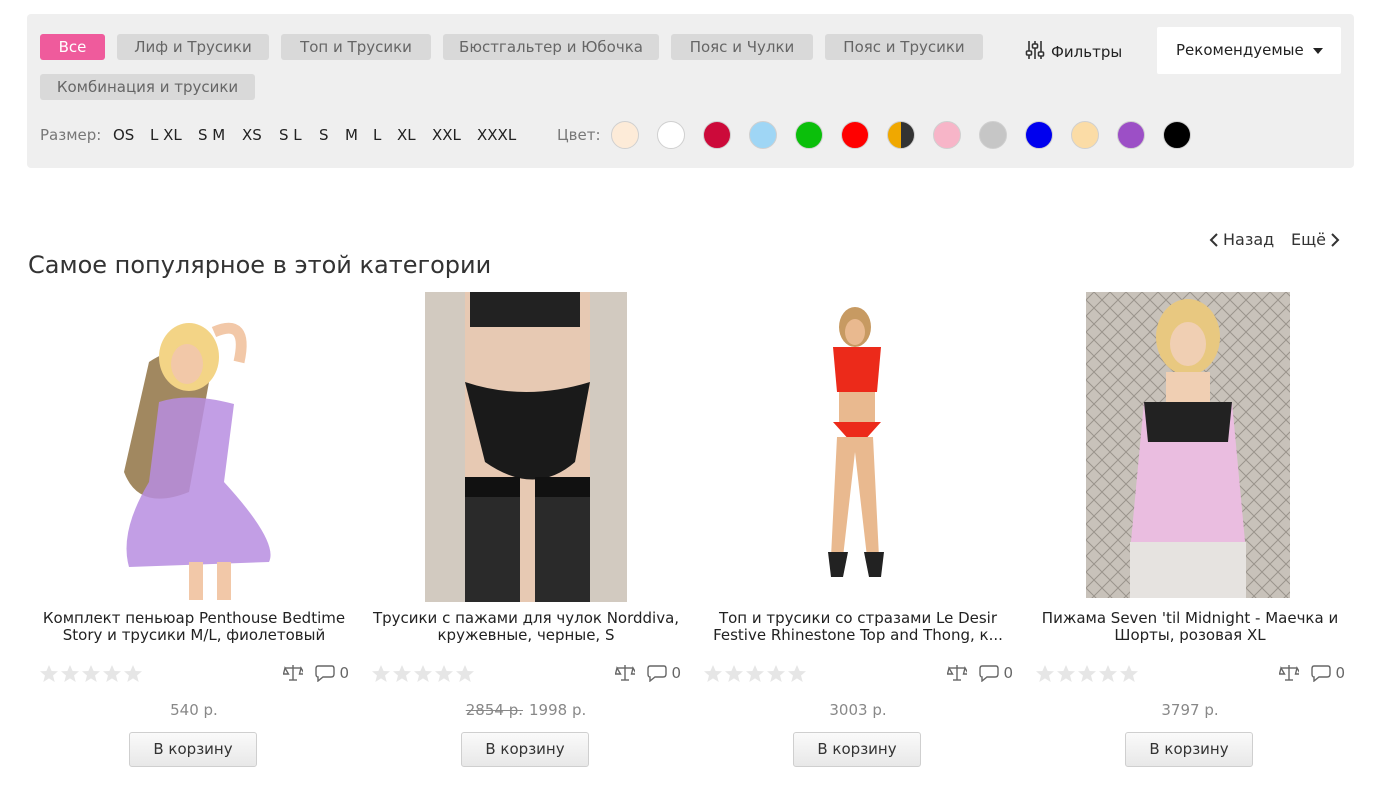  What do you see at coordinates (260, 265) in the screenshot?
I see `section-title: Самое популярное в этой категории` at bounding box center [260, 265].